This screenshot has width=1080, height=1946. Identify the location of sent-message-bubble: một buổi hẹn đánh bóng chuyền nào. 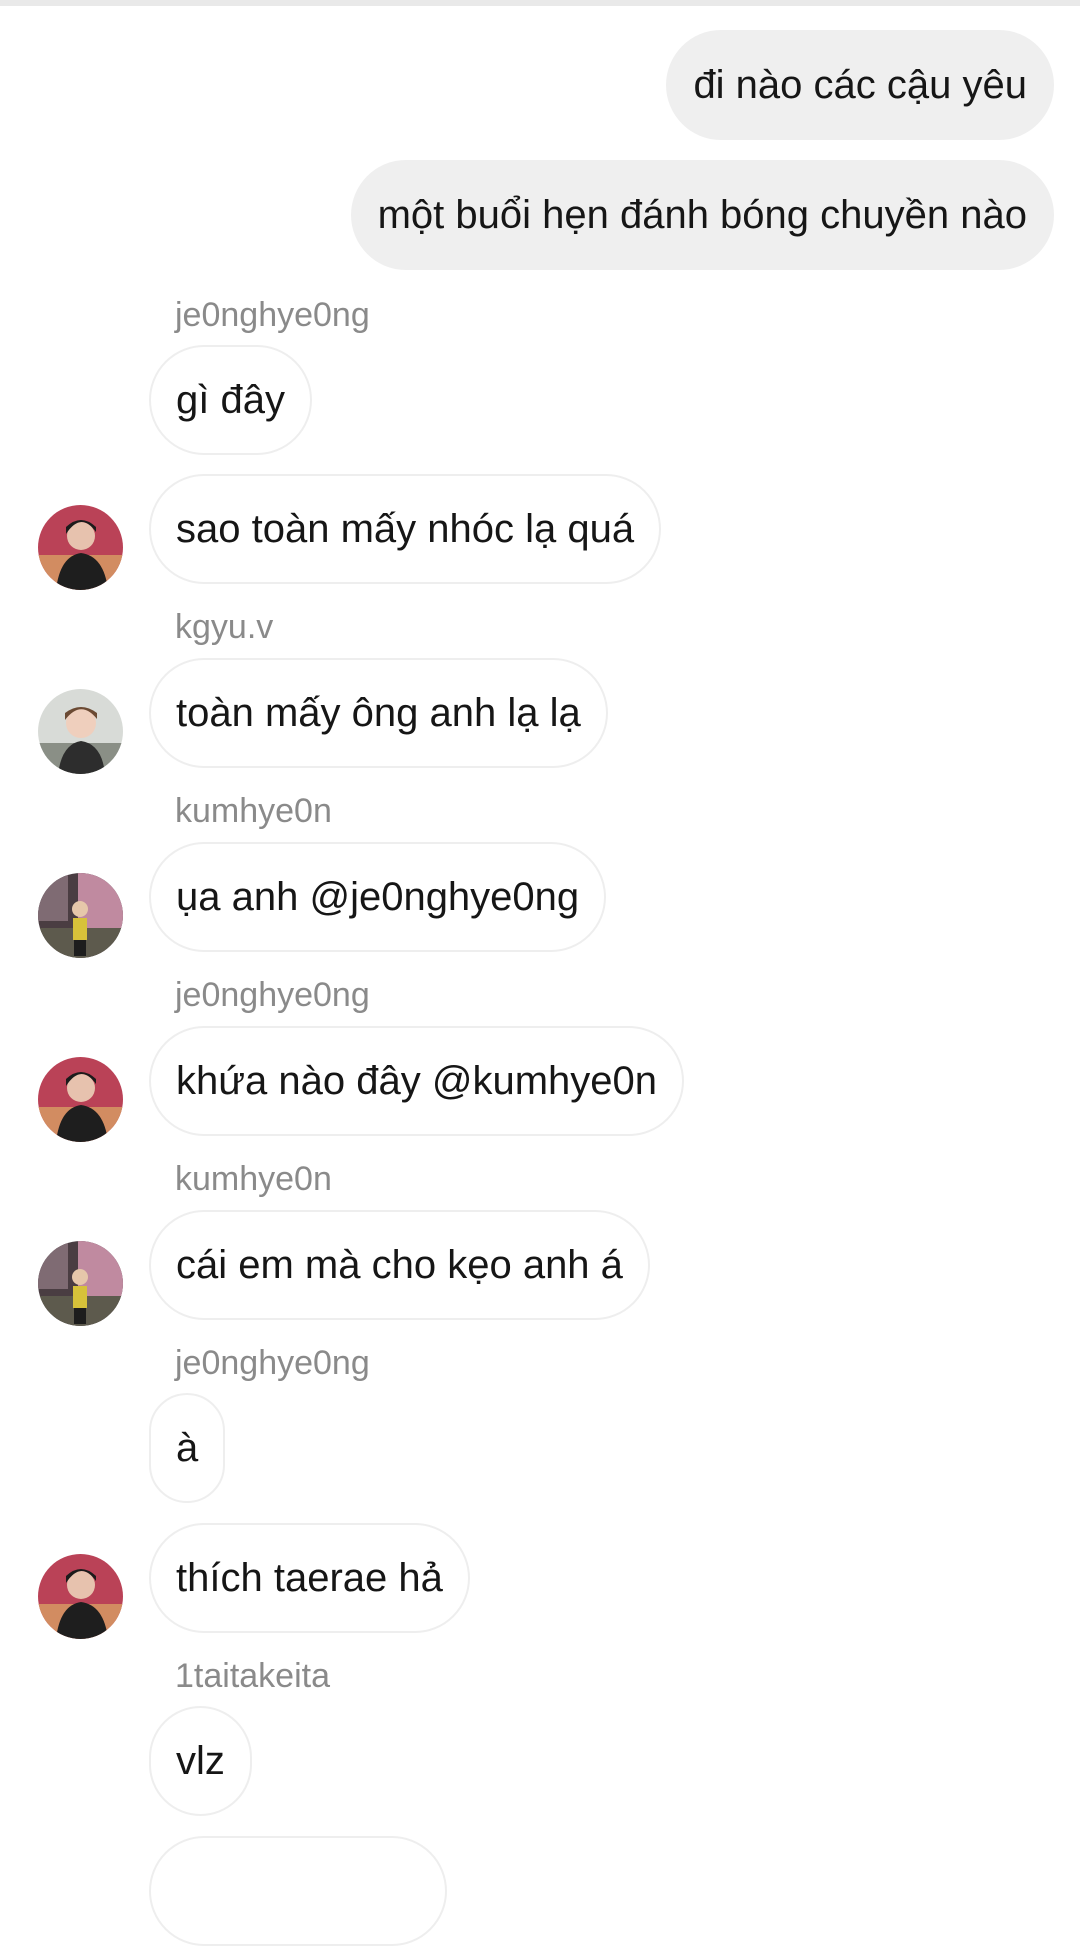
(702, 215).